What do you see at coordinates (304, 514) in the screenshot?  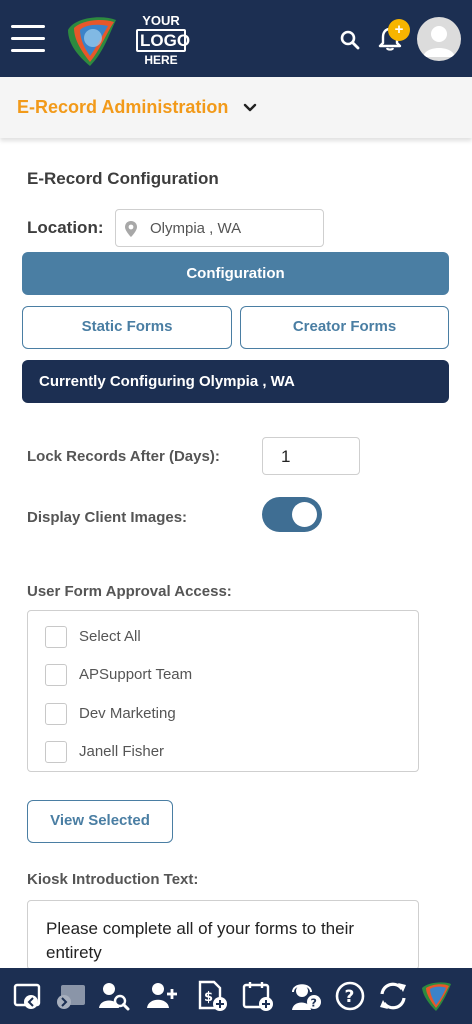 I see `toggle-knob` at bounding box center [304, 514].